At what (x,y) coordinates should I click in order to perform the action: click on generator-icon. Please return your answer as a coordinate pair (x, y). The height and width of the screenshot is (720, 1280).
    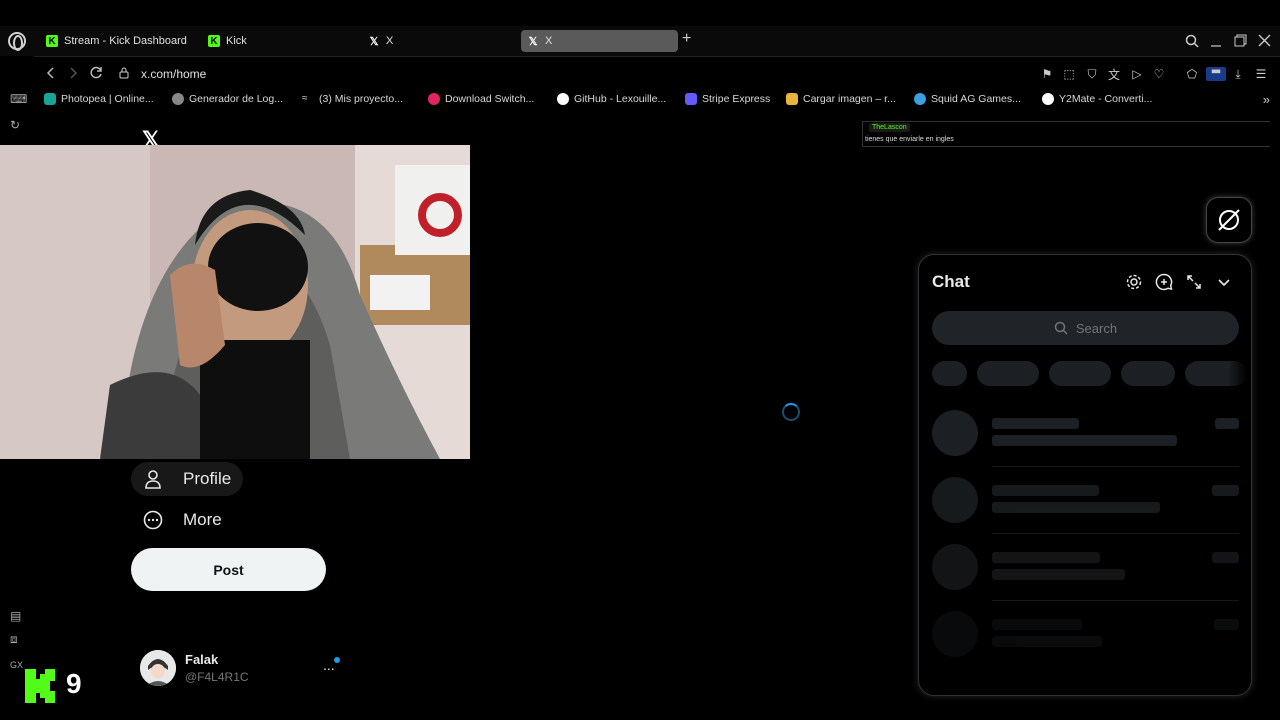
    Looking at the image, I should click on (178, 99).